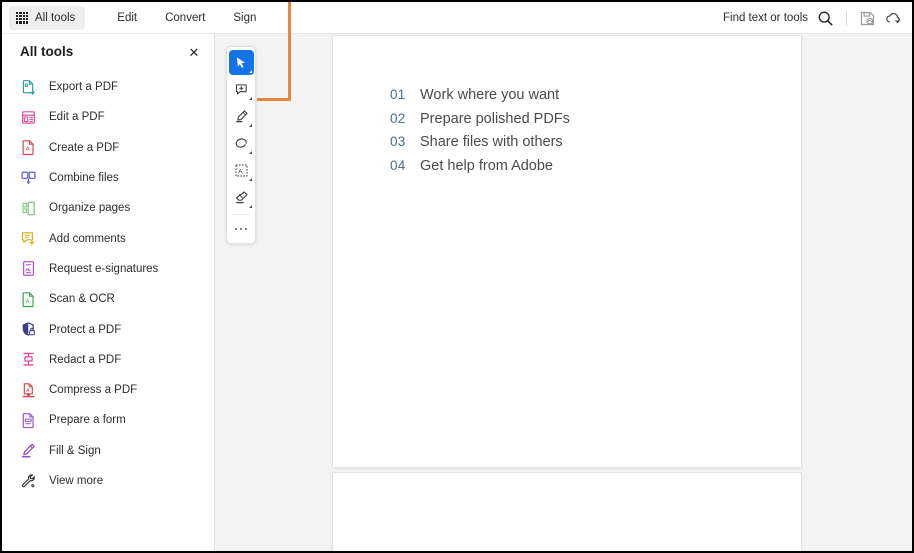 The image size is (914, 553). Describe the element at coordinates (87, 238) in the screenshot. I see `sidebar-item-label: Add comments` at that location.